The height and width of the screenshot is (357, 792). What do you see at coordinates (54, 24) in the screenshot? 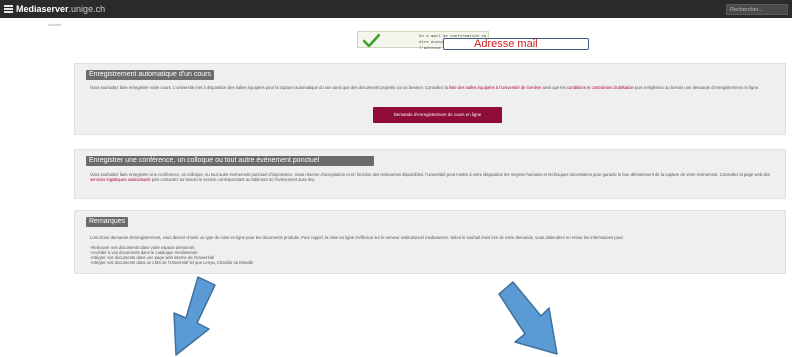
I see `breadcrumb: Accueil` at bounding box center [54, 24].